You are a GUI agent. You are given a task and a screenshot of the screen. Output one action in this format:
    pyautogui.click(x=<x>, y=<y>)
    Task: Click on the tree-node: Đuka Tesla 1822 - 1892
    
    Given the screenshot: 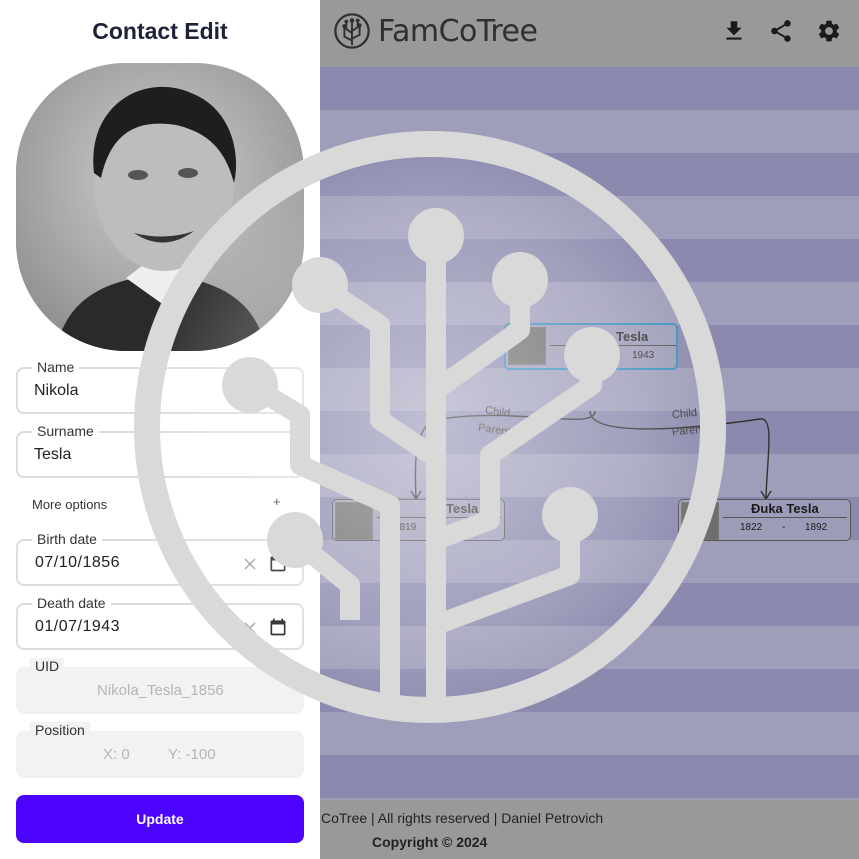 What is the action you would take?
    pyautogui.click(x=764, y=520)
    